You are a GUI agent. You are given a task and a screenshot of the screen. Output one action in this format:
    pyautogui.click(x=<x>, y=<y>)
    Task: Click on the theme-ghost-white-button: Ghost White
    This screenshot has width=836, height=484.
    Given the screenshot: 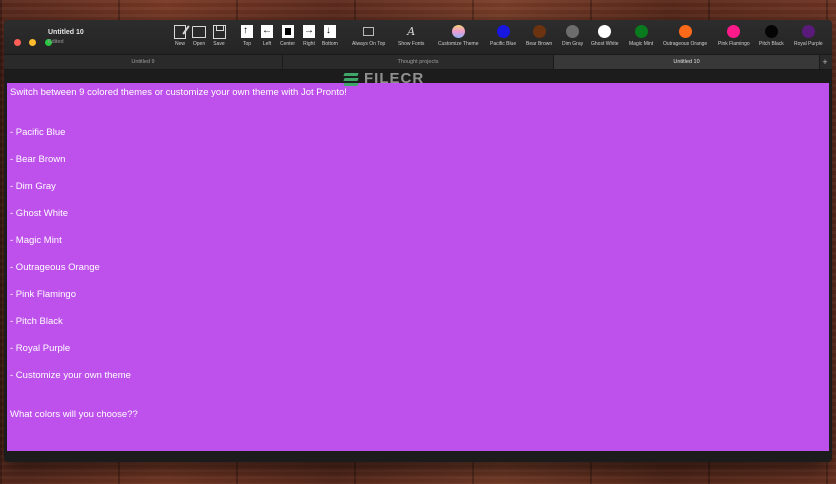 What is the action you would take?
    pyautogui.click(x=605, y=35)
    